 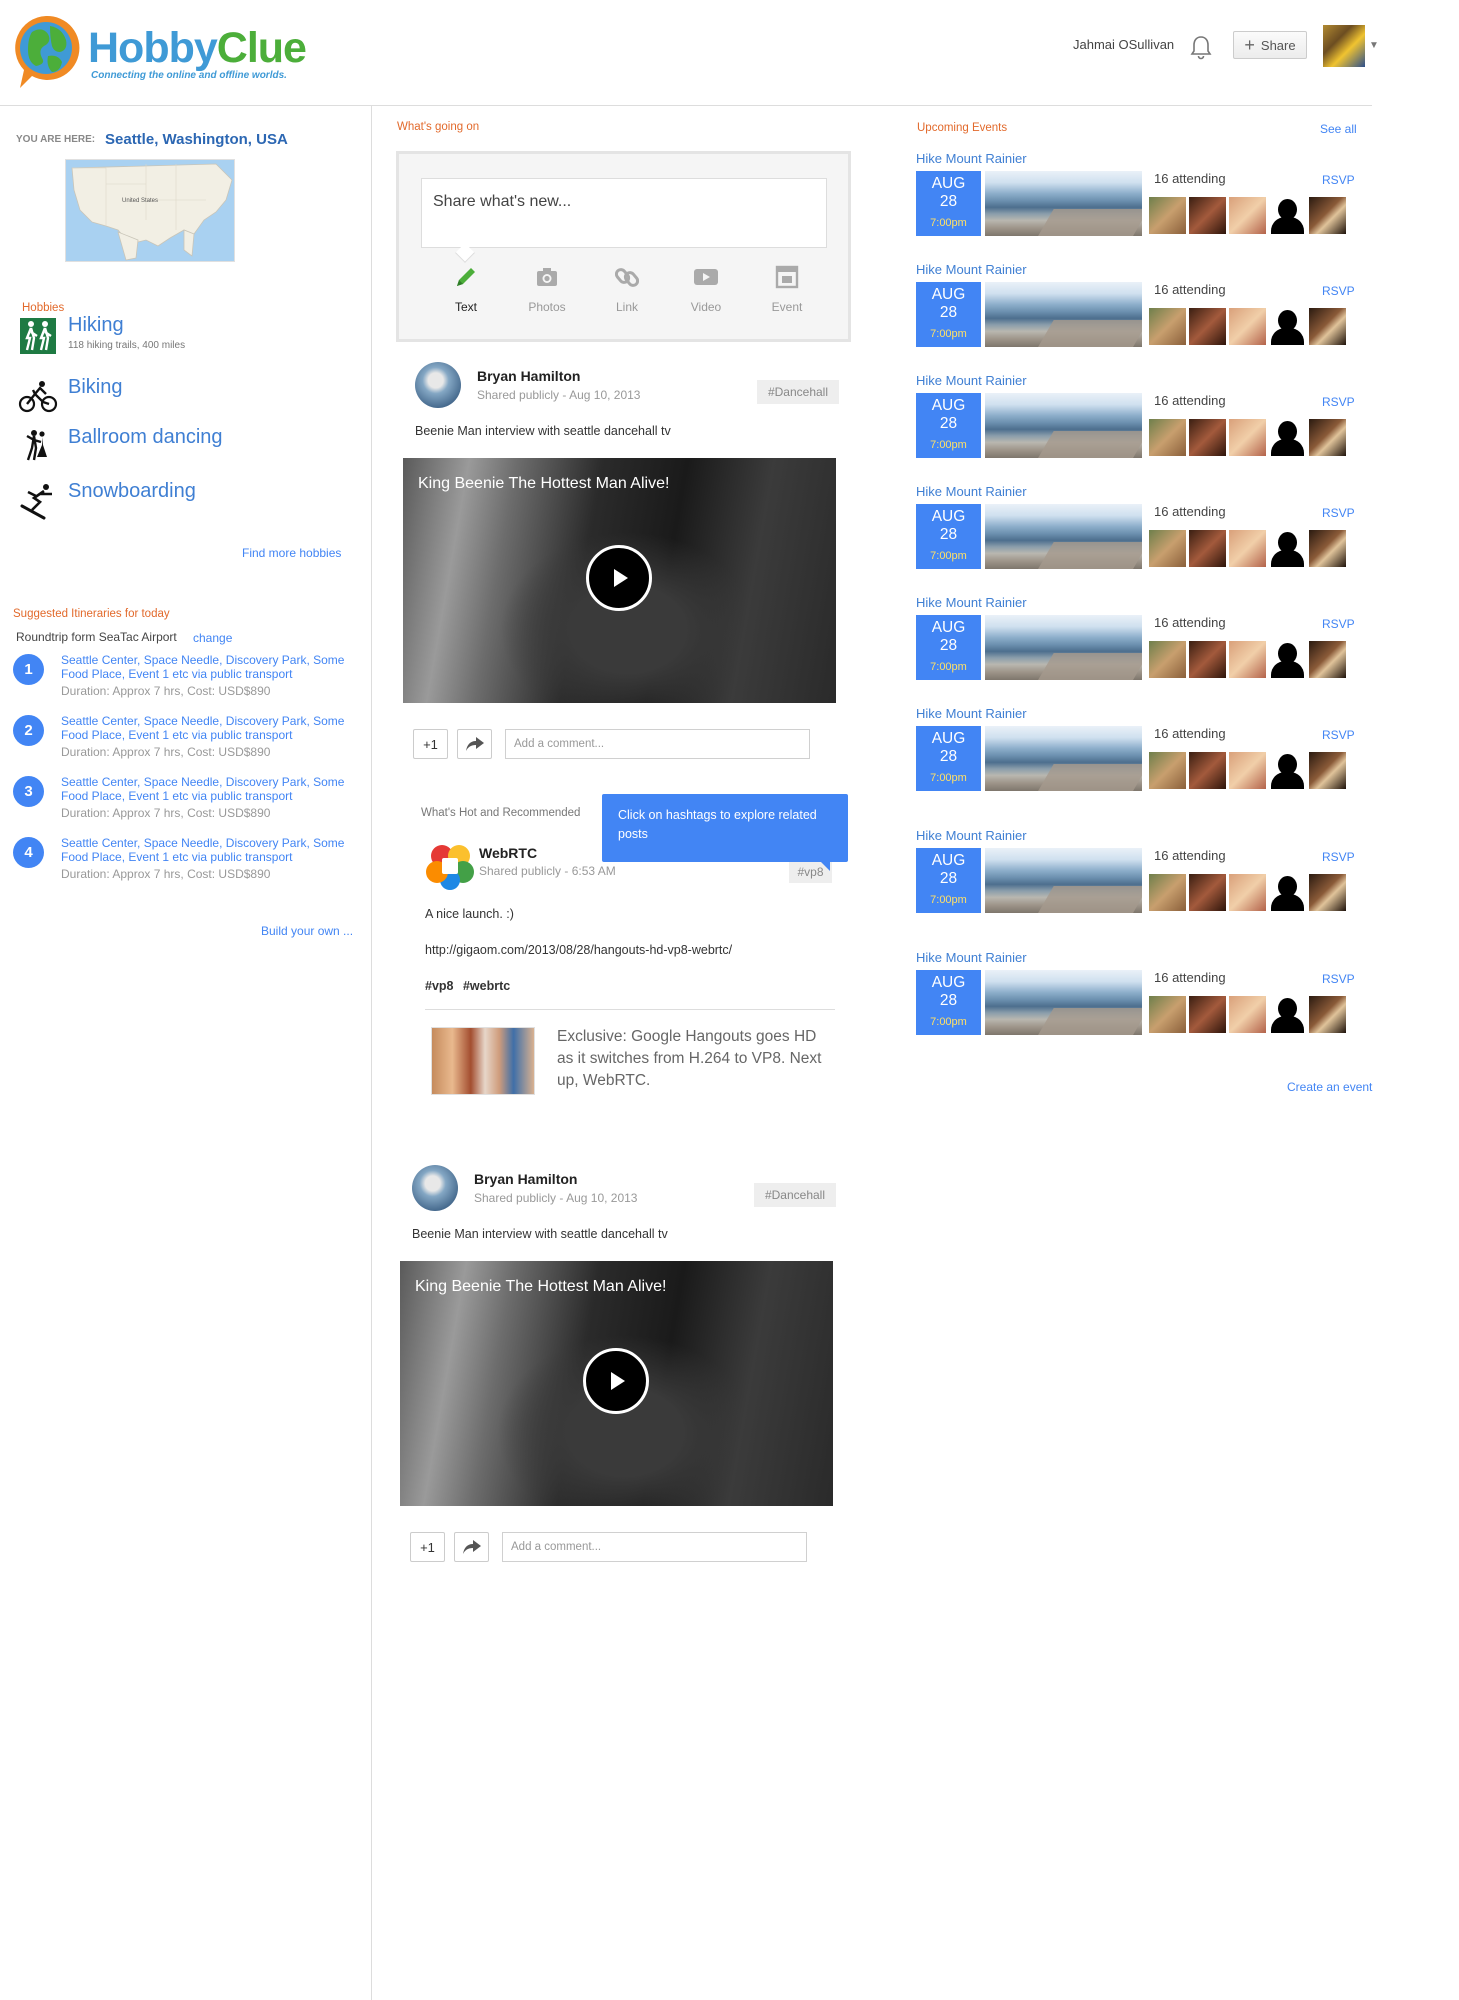 What do you see at coordinates (787, 289) in the screenshot?
I see `composer-tool-event: Event` at bounding box center [787, 289].